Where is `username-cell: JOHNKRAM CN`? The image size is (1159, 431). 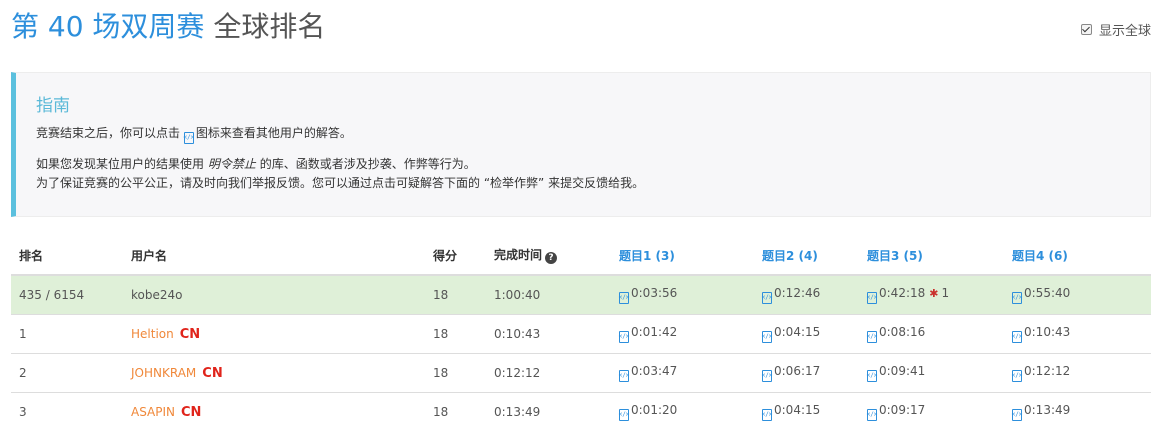
username-cell: JOHNKRAM CN is located at coordinates (274, 373).